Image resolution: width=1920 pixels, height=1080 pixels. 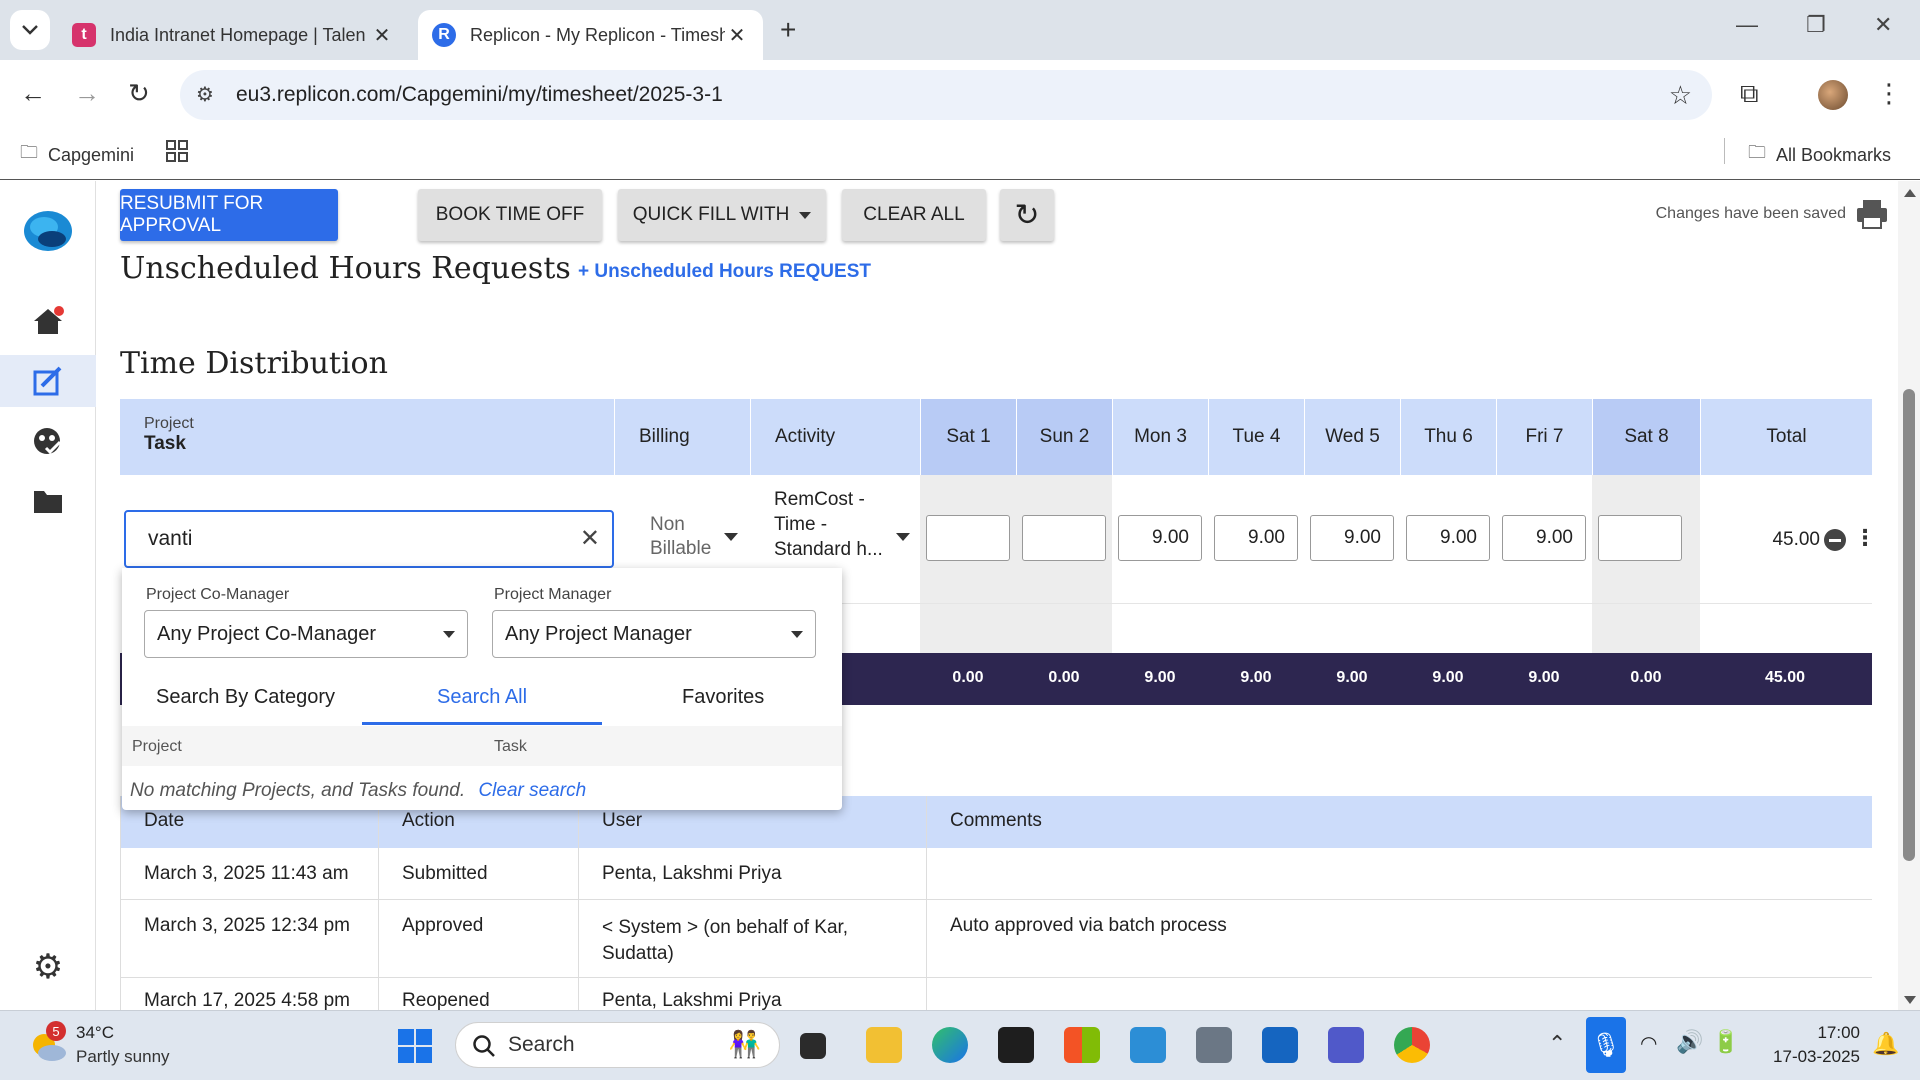 What do you see at coordinates (510, 215) in the screenshot?
I see `book-time-off-button: BOOK TIME OFF` at bounding box center [510, 215].